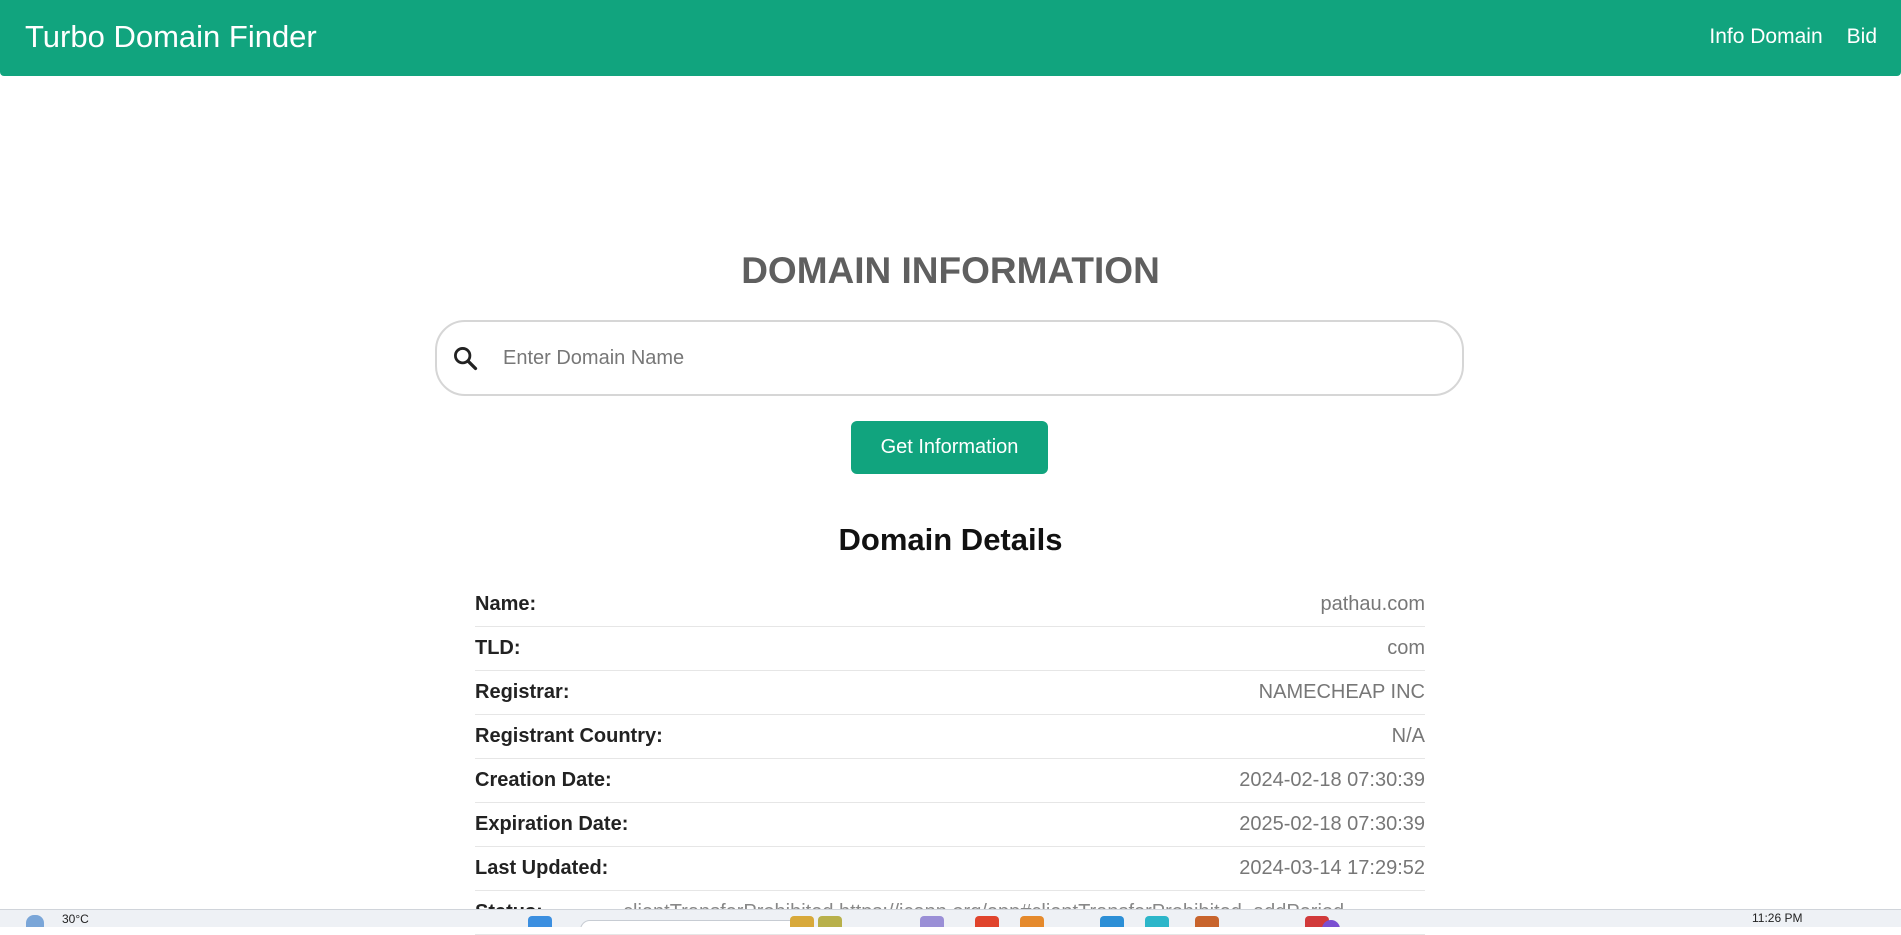 The image size is (1901, 935). I want to click on weather-icon, so click(35, 921).